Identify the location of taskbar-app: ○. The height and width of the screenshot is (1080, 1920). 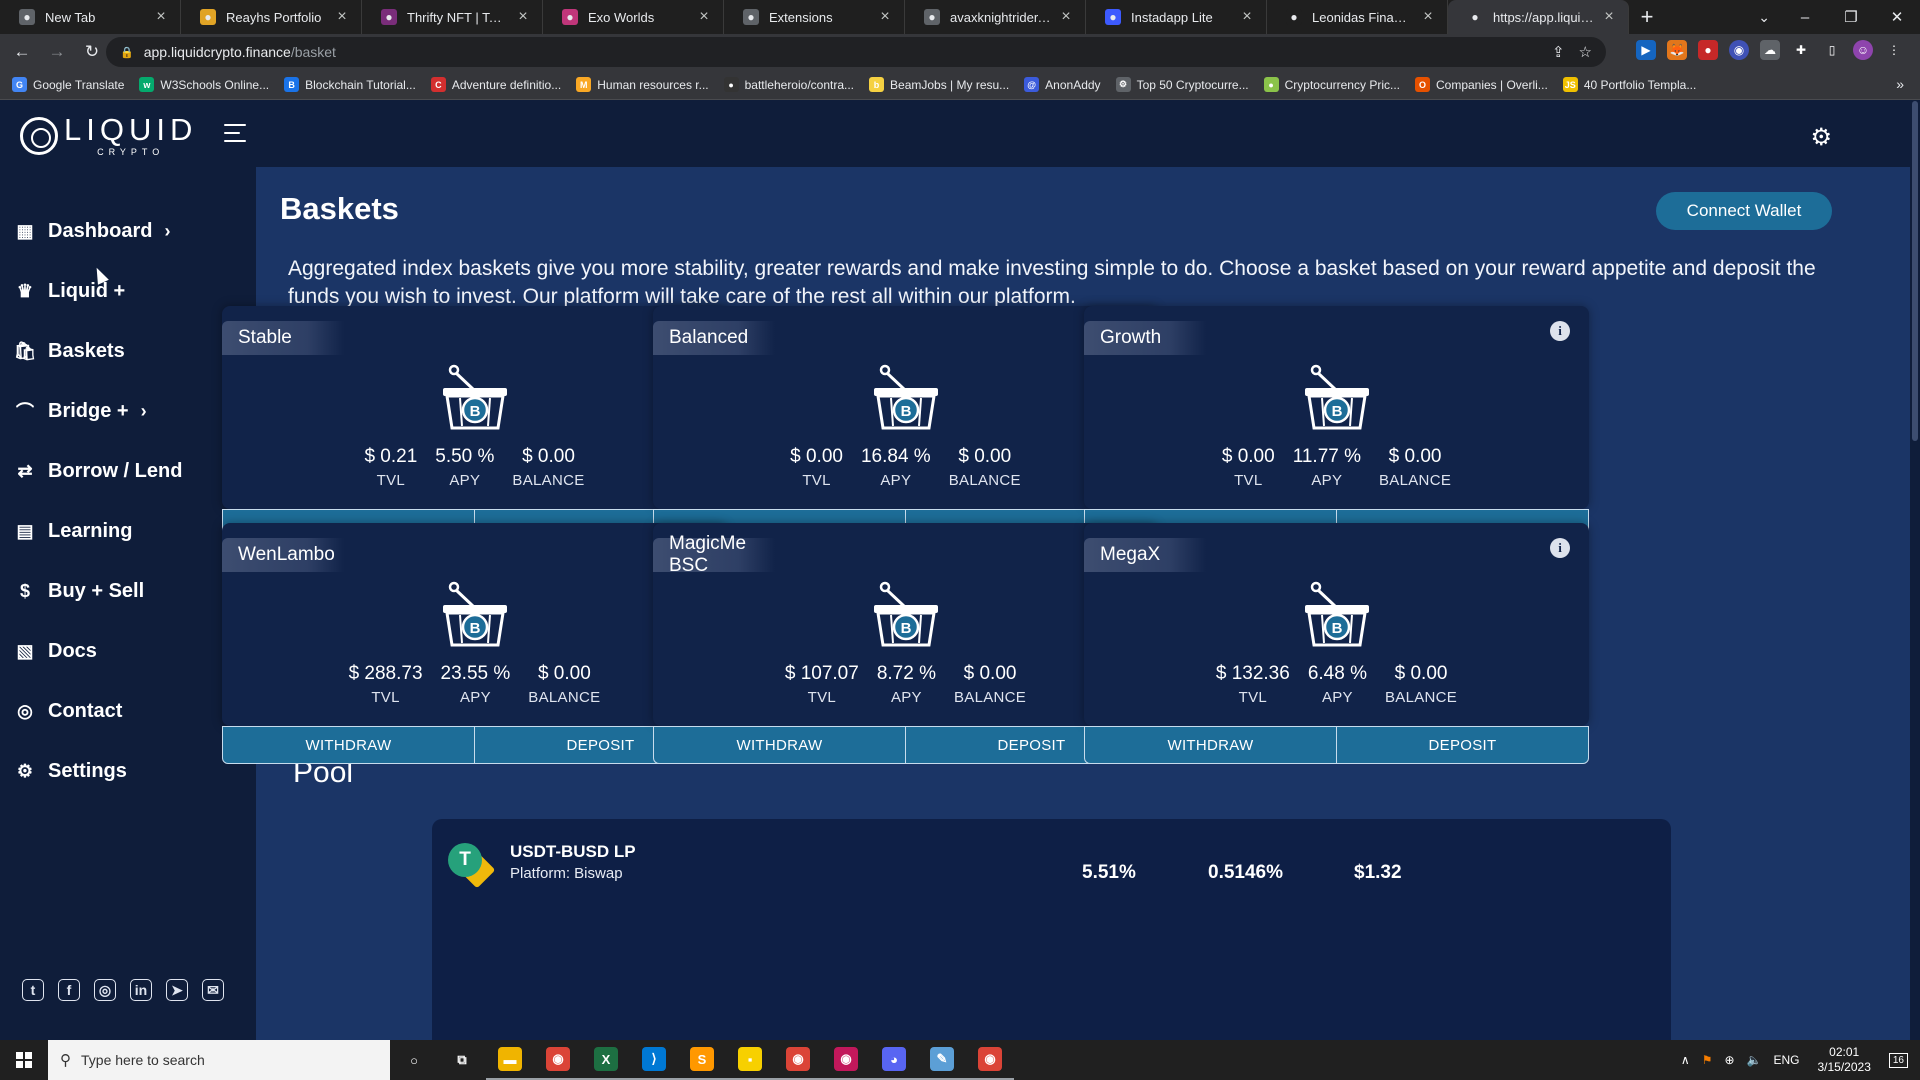
(414, 1060).